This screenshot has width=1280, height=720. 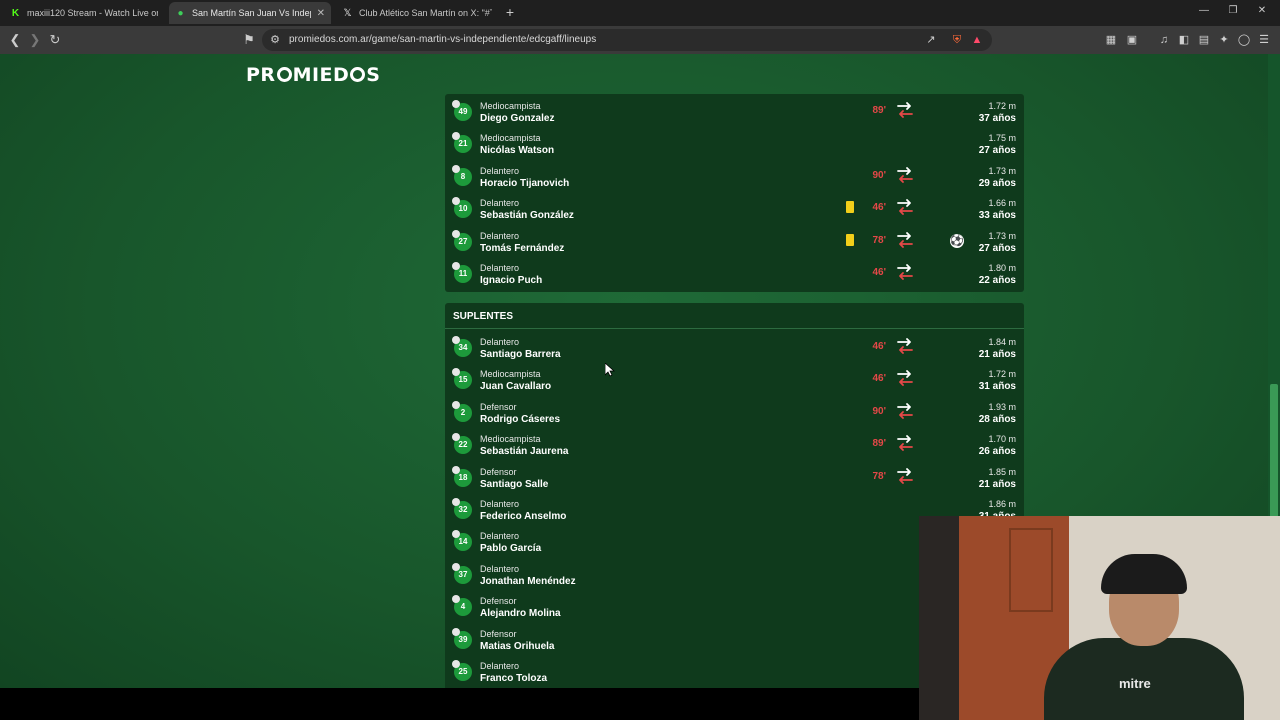 What do you see at coordinates (734, 413) in the screenshot?
I see `player-row: 2 Defensor Rodrigo Cáseres 90' 1.93 m 28 años` at bounding box center [734, 413].